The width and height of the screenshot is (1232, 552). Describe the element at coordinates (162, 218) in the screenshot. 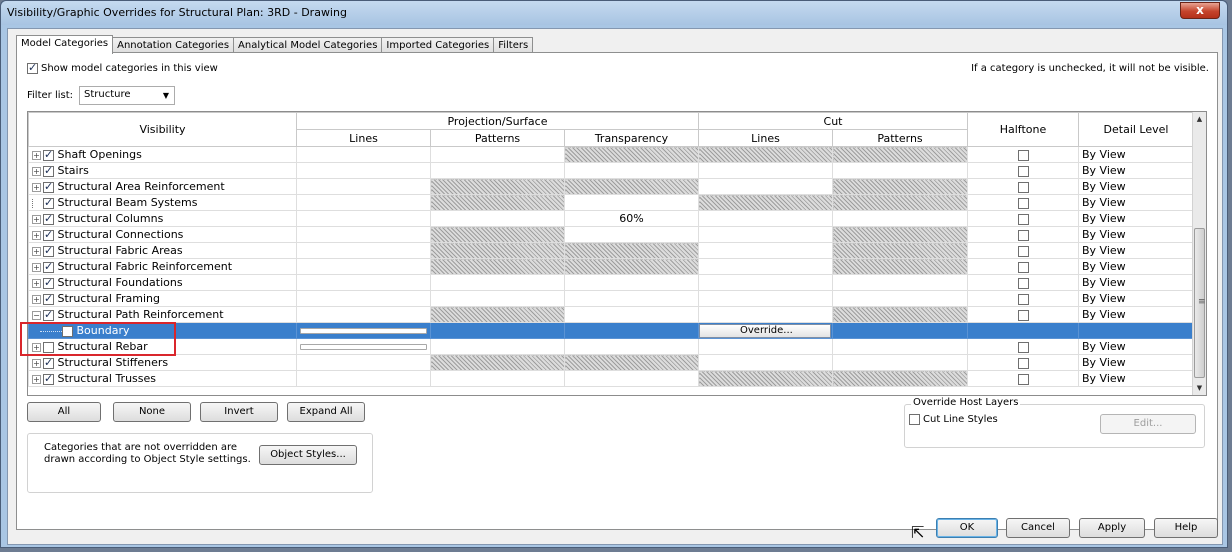

I see `row-name-cell: + Structural Columns` at that location.